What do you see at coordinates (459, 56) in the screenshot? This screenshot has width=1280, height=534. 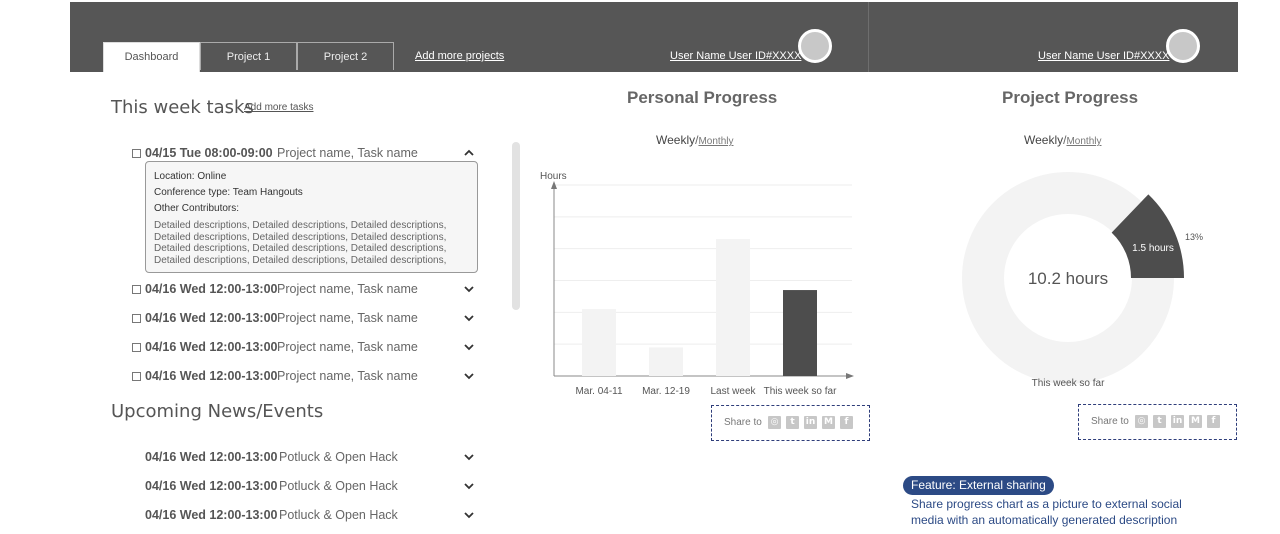 I see `add-projects-link: Add more projects` at bounding box center [459, 56].